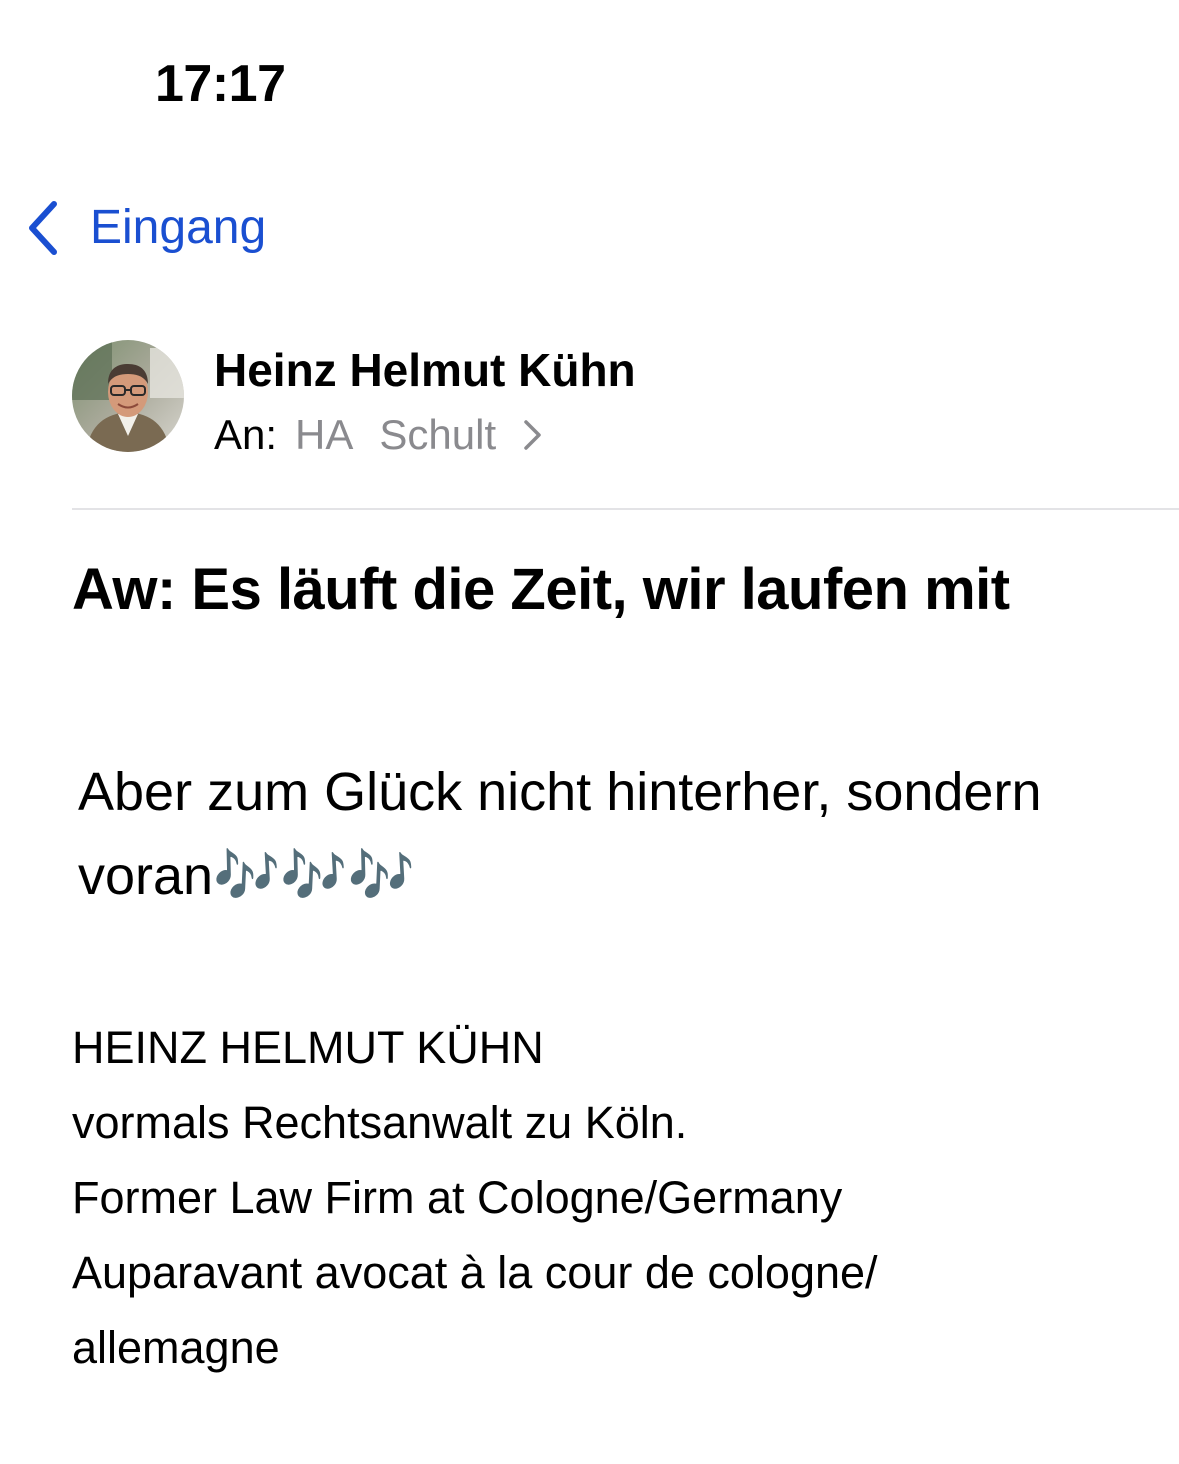 The height and width of the screenshot is (1464, 1179). I want to click on chevron-left-icon, so click(44, 228).